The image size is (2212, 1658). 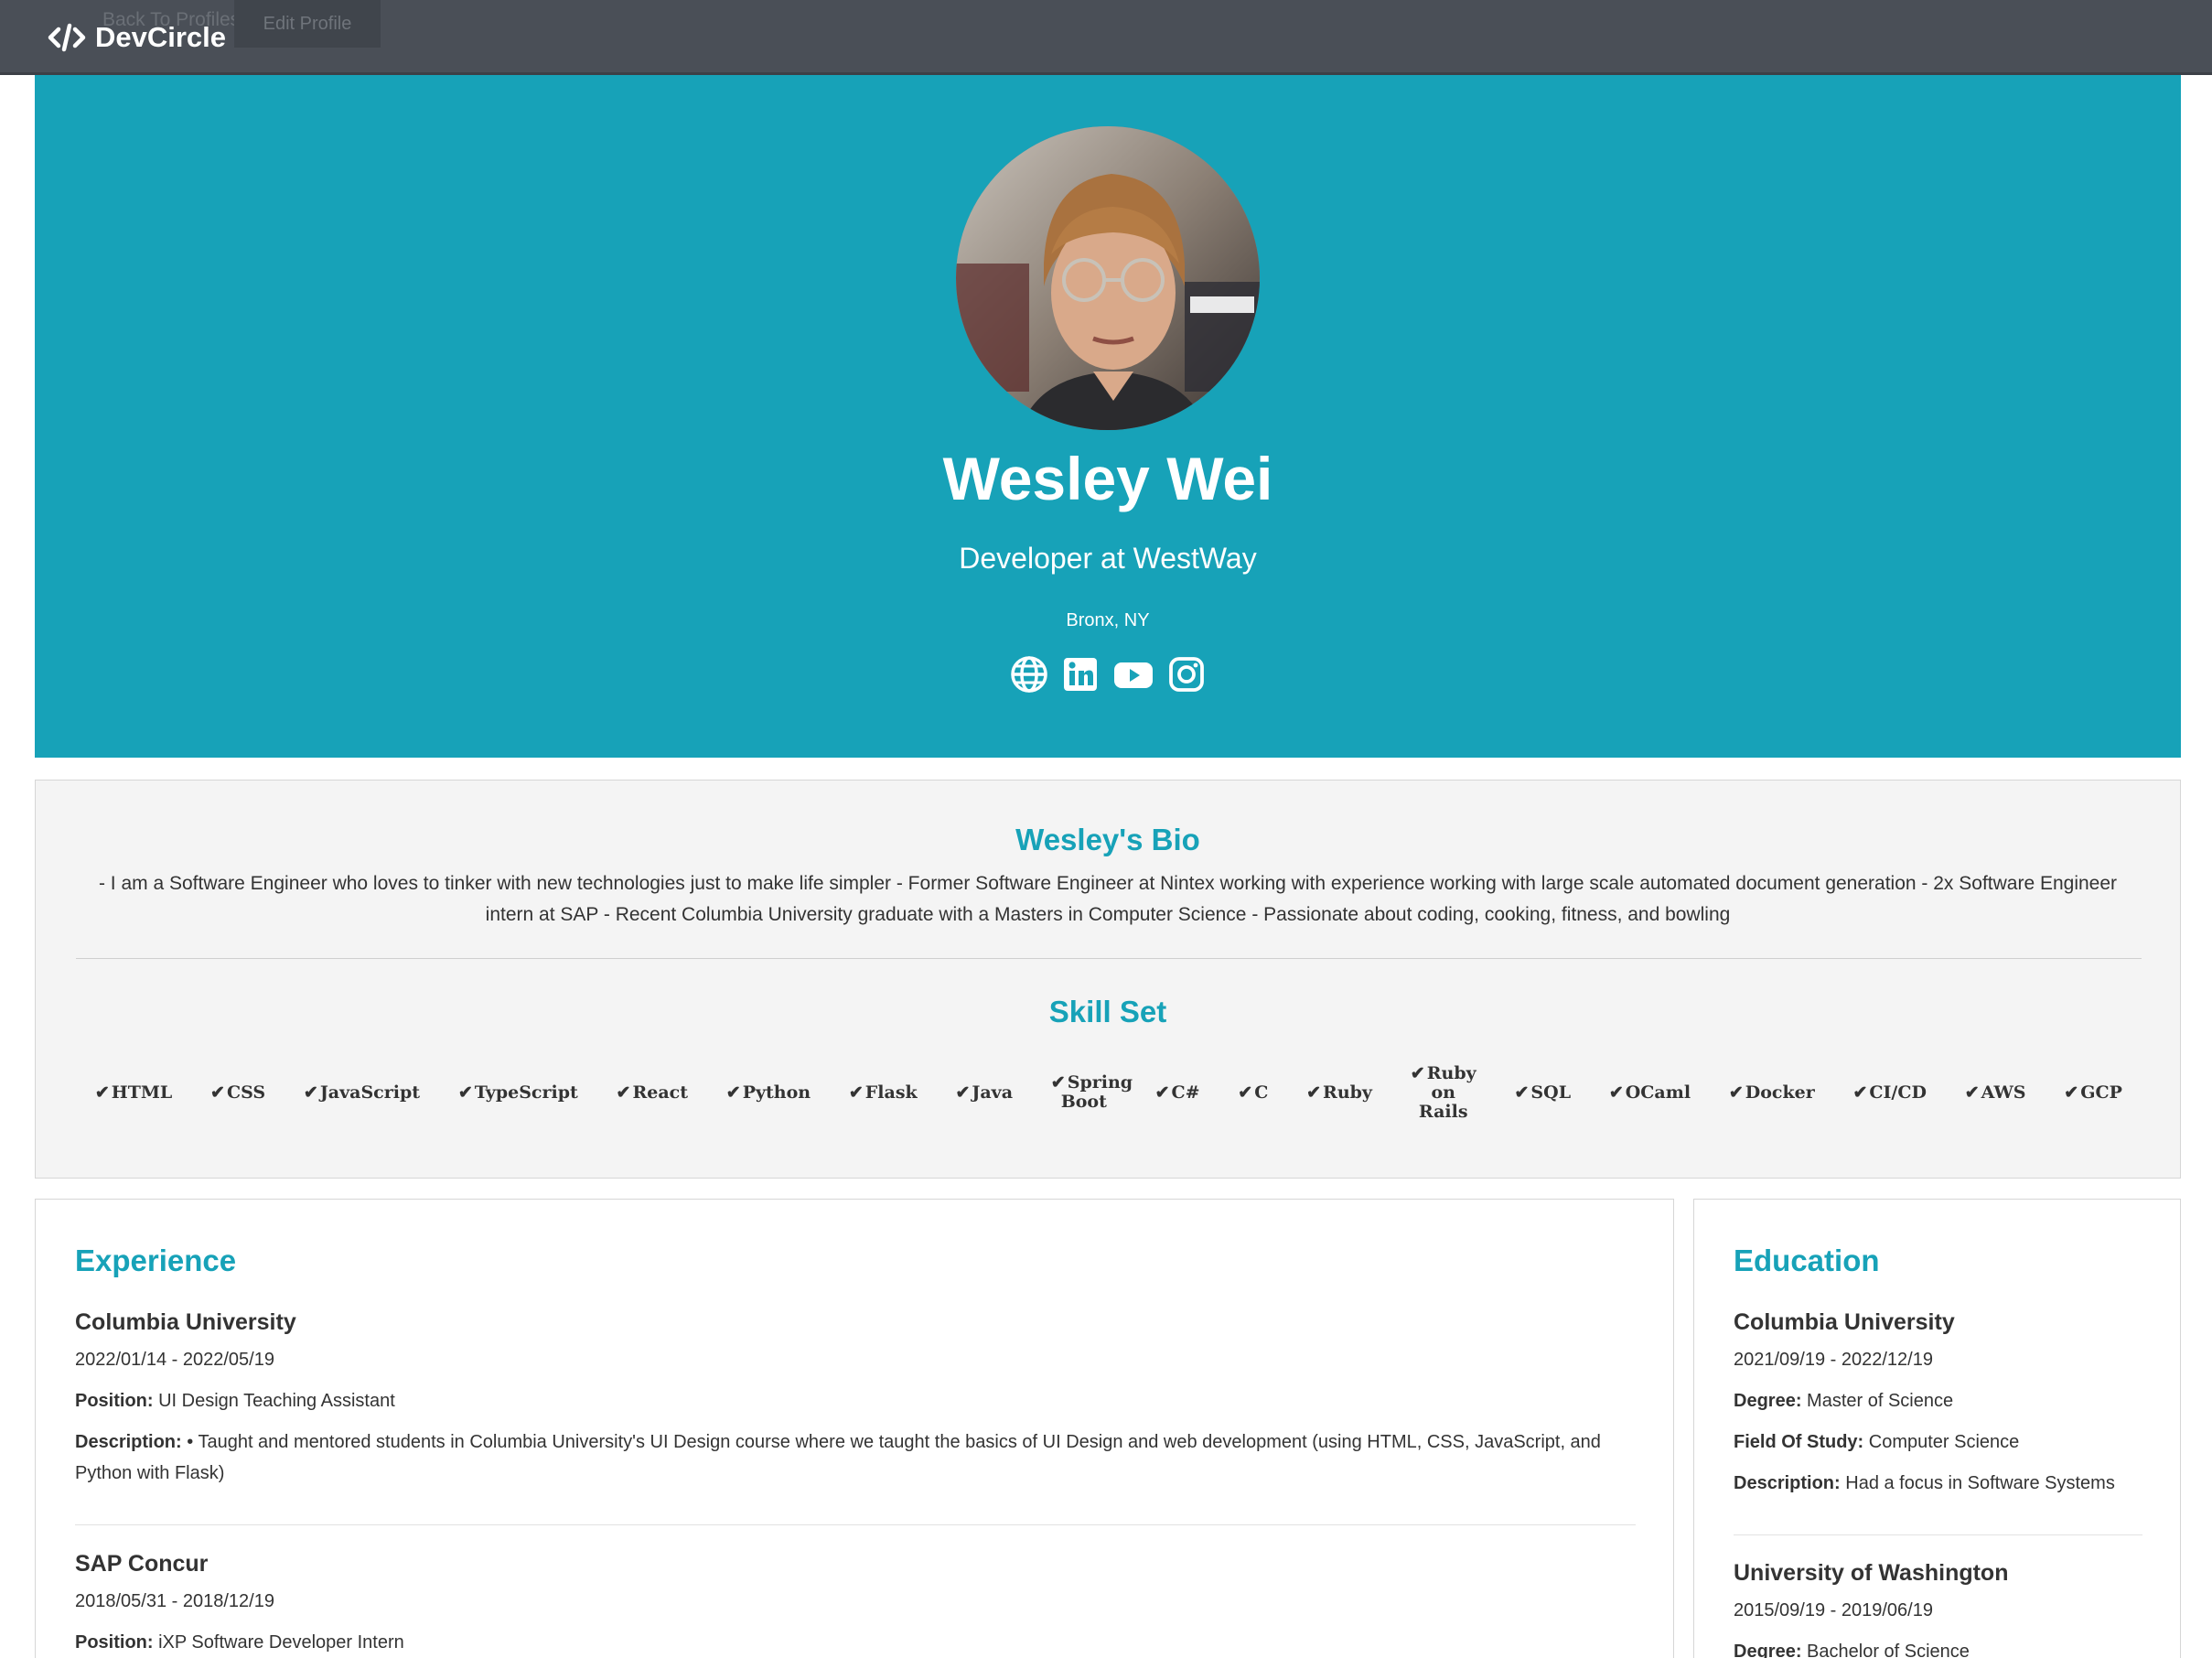 What do you see at coordinates (1799, 1442) in the screenshot?
I see `field-label: Field Of Study:` at bounding box center [1799, 1442].